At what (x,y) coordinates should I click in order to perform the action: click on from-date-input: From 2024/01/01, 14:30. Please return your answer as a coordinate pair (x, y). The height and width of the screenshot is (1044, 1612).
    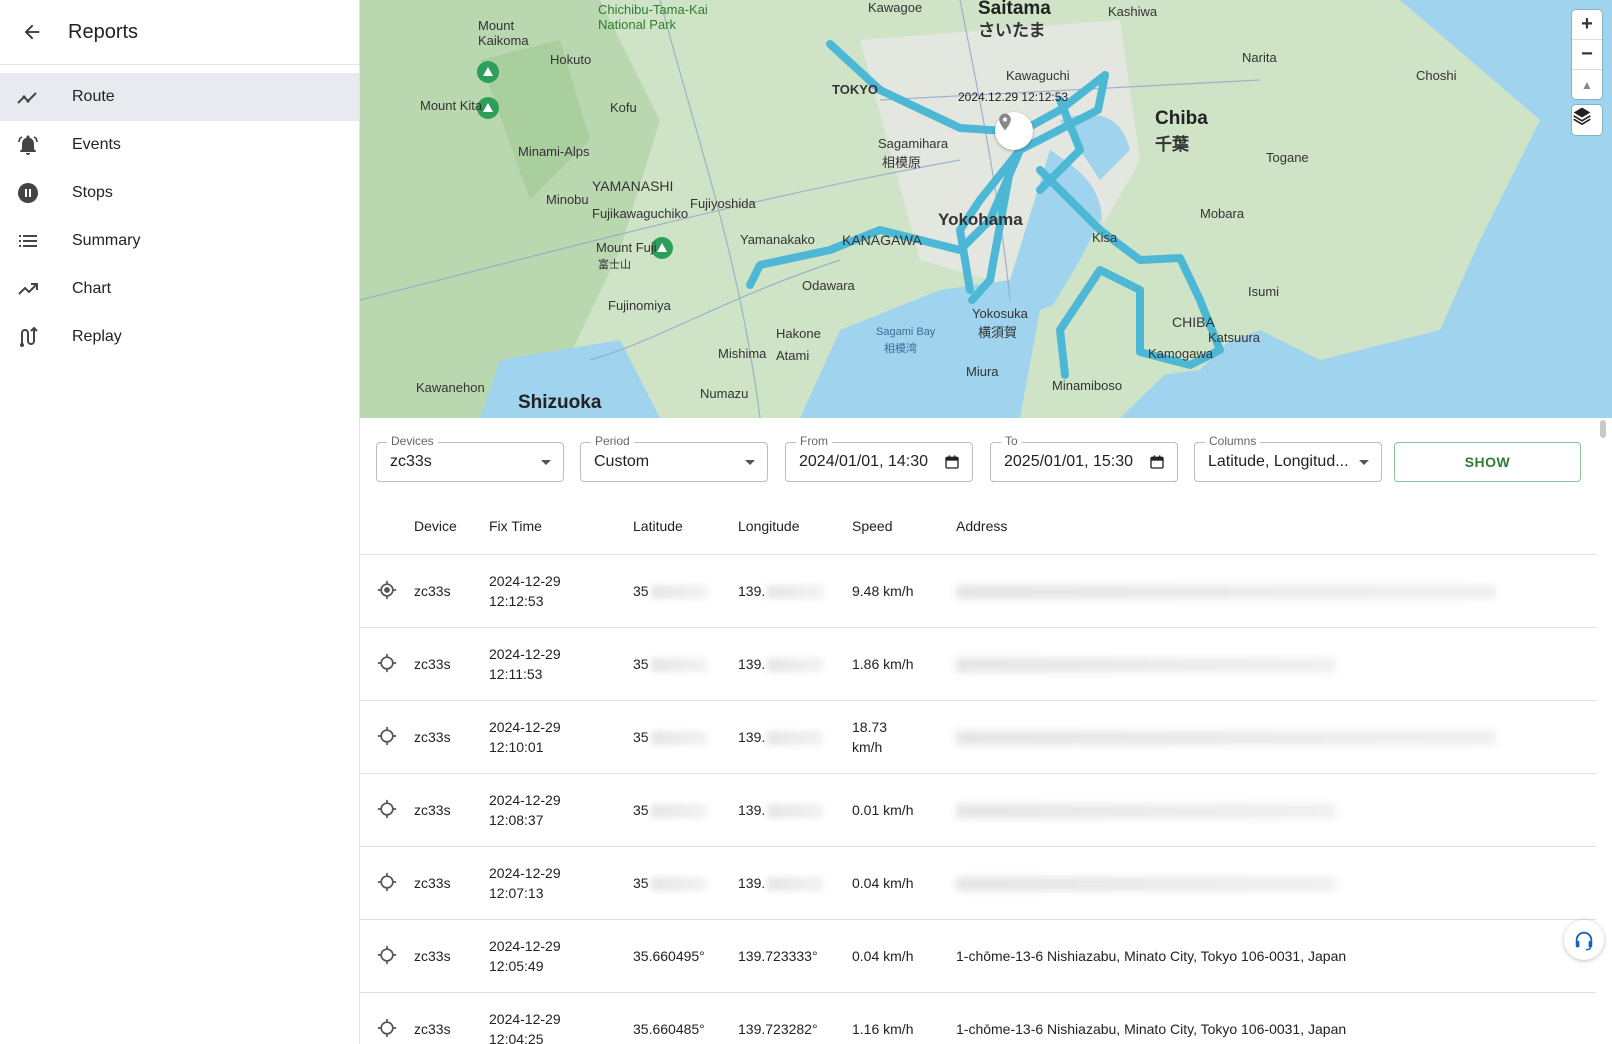
    Looking at the image, I should click on (879, 458).